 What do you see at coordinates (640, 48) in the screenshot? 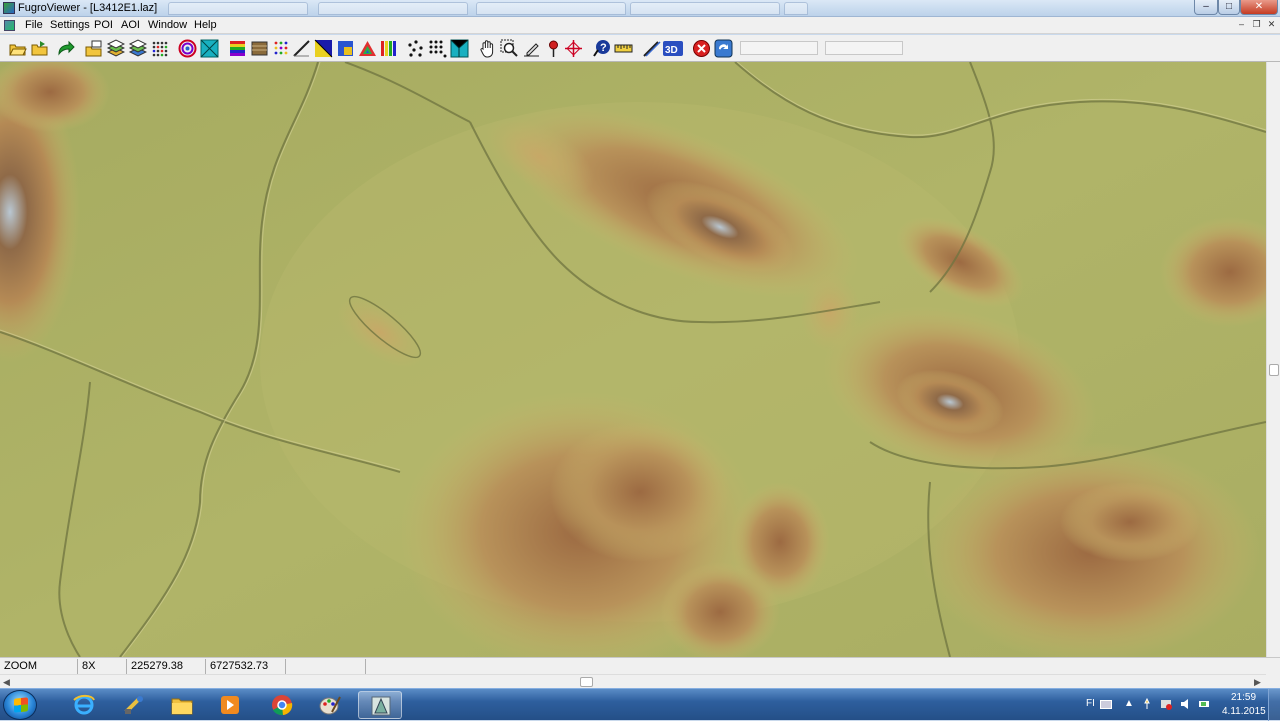
I see `toolbar: ? 3D` at bounding box center [640, 48].